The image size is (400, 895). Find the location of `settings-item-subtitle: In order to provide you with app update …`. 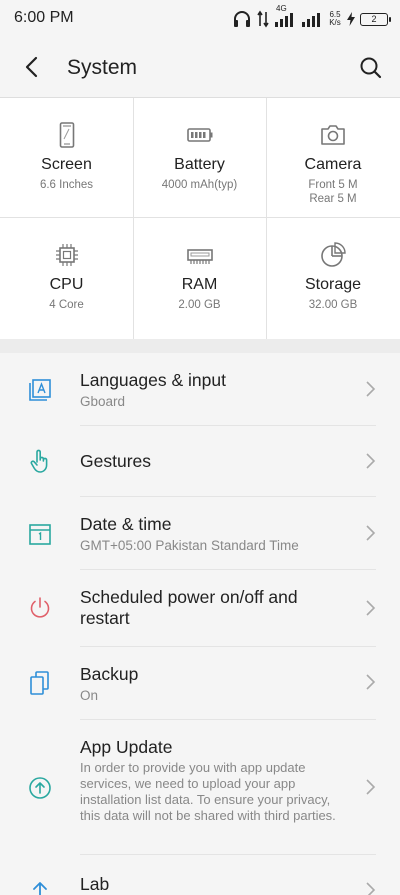

settings-item-subtitle: In order to provide you with app update … is located at coordinates (208, 791).